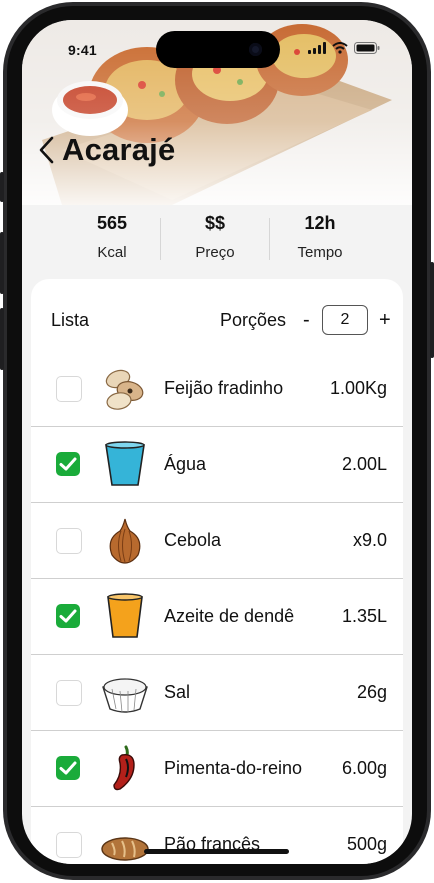 The width and height of the screenshot is (434, 883). What do you see at coordinates (217, 693) in the screenshot?
I see `ingredient-row: Sal 26g` at bounding box center [217, 693].